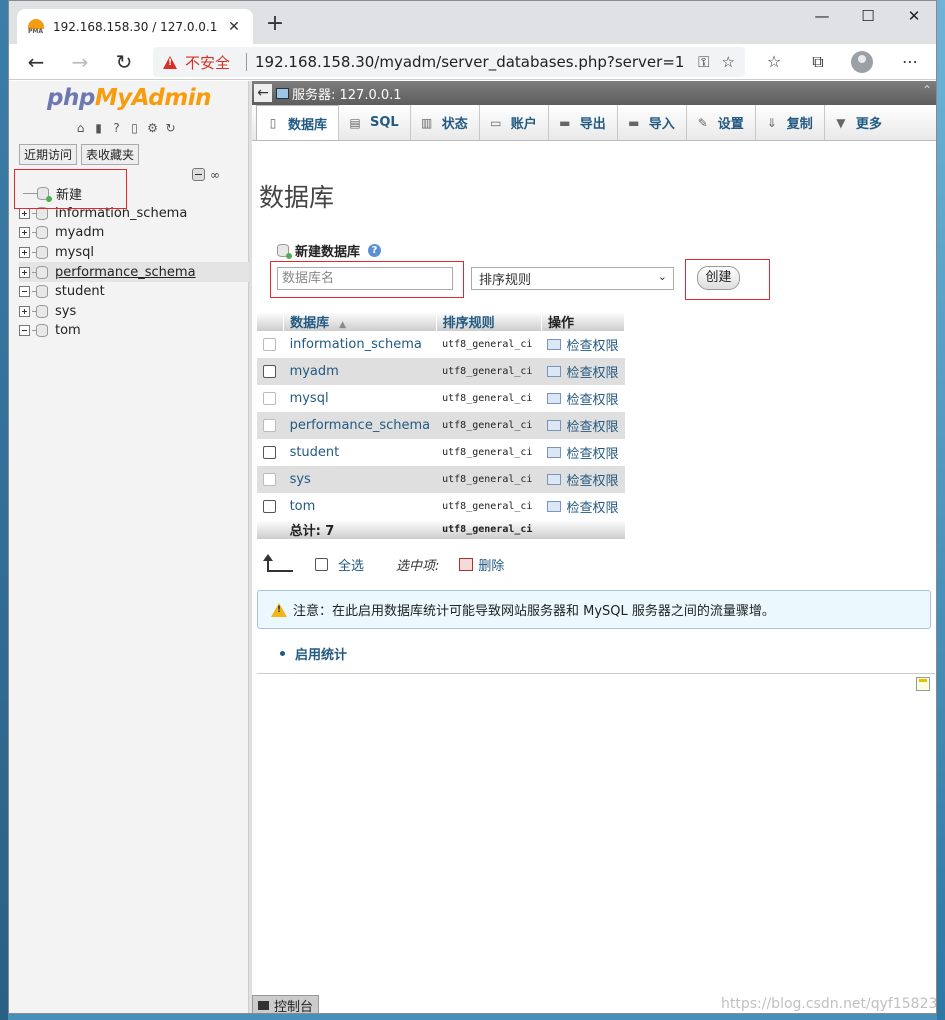 The width and height of the screenshot is (945, 1020). I want to click on tree-item-performance-schema: performance_schema, so click(134, 272).